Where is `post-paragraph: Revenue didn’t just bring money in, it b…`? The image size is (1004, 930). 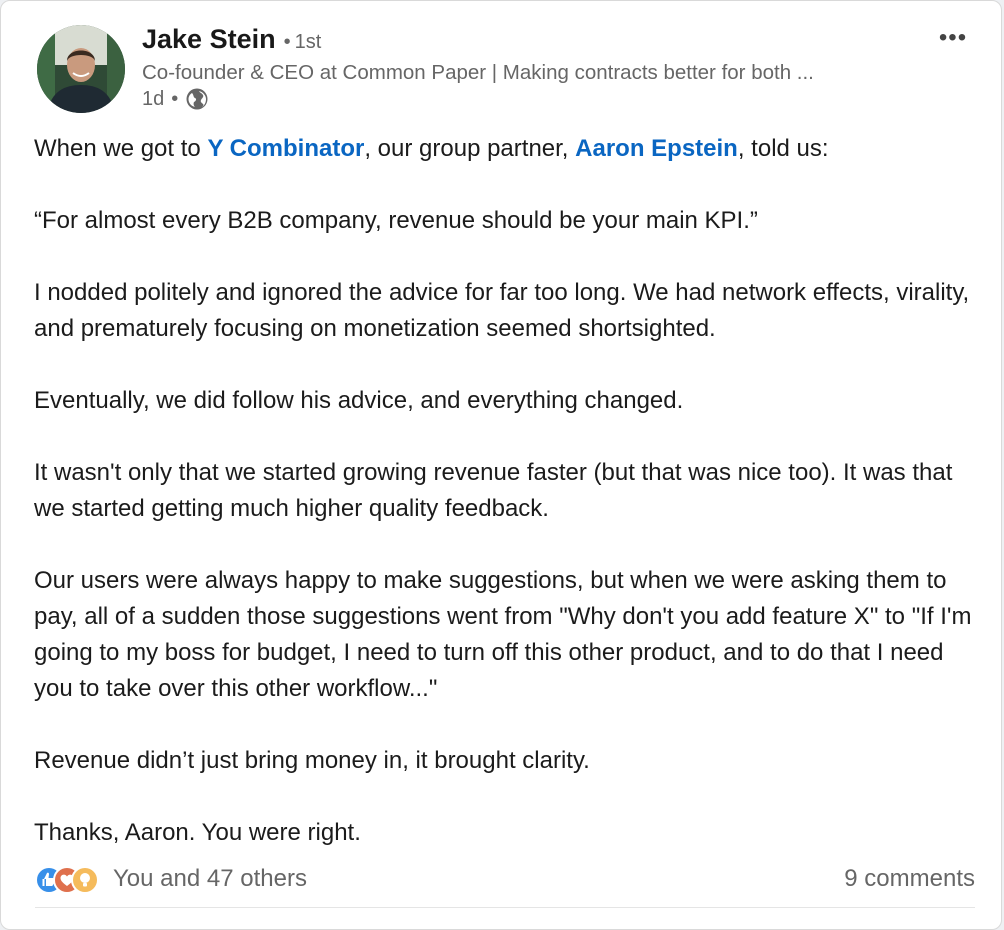 post-paragraph: Revenue didn’t just bring money in, it b… is located at coordinates (312, 760).